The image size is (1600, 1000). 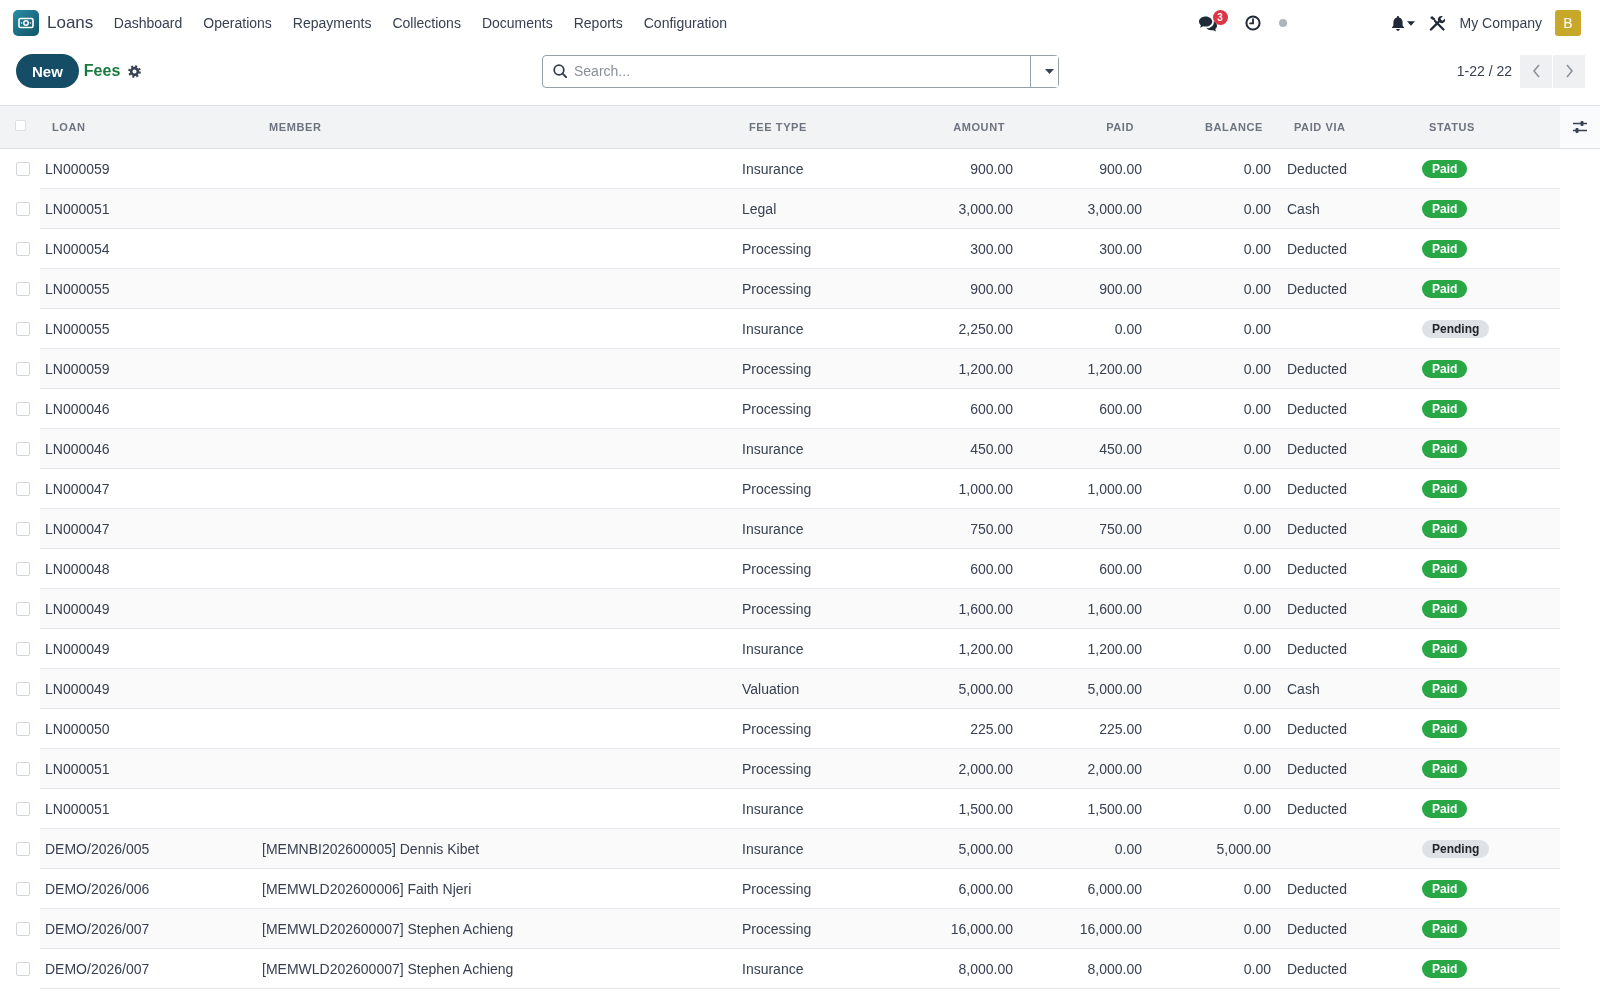 I want to click on menu-item: Dashboard, so click(x=148, y=23).